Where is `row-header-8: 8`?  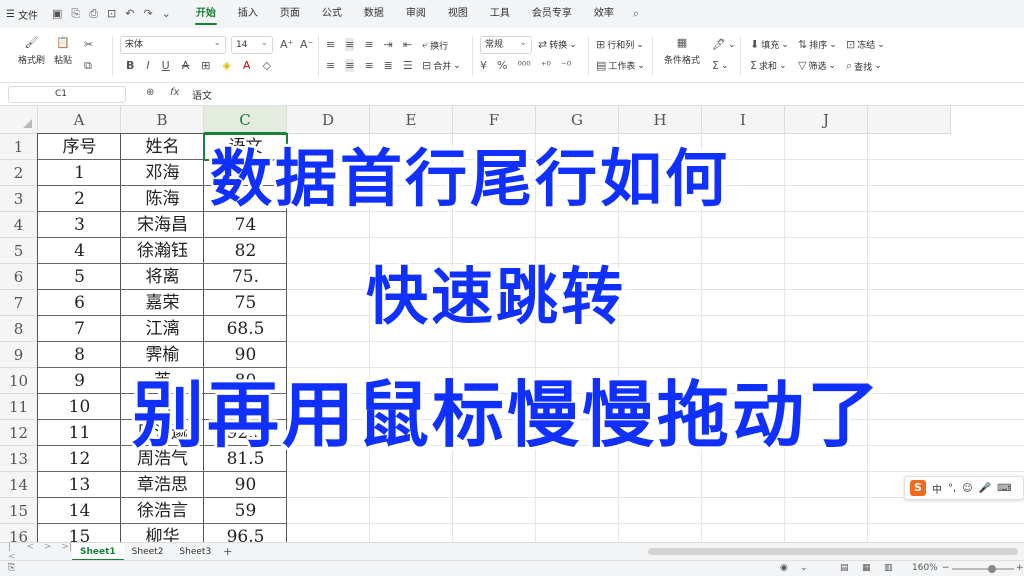 row-header-8: 8 is located at coordinates (19, 329).